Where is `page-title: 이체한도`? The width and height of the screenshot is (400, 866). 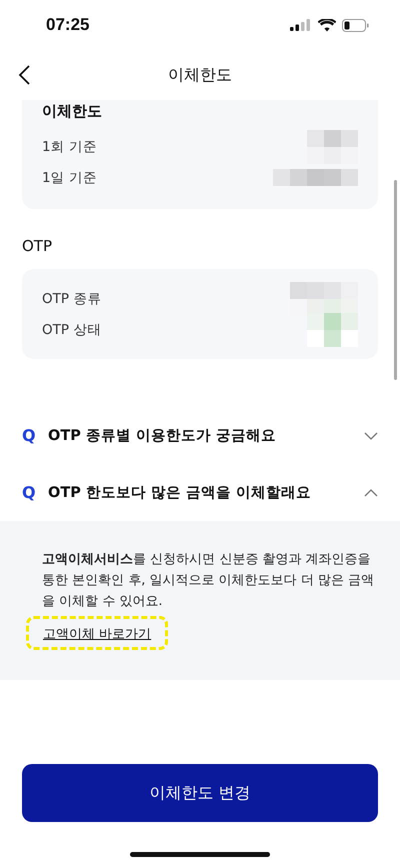 page-title: 이체한도 is located at coordinates (200, 75).